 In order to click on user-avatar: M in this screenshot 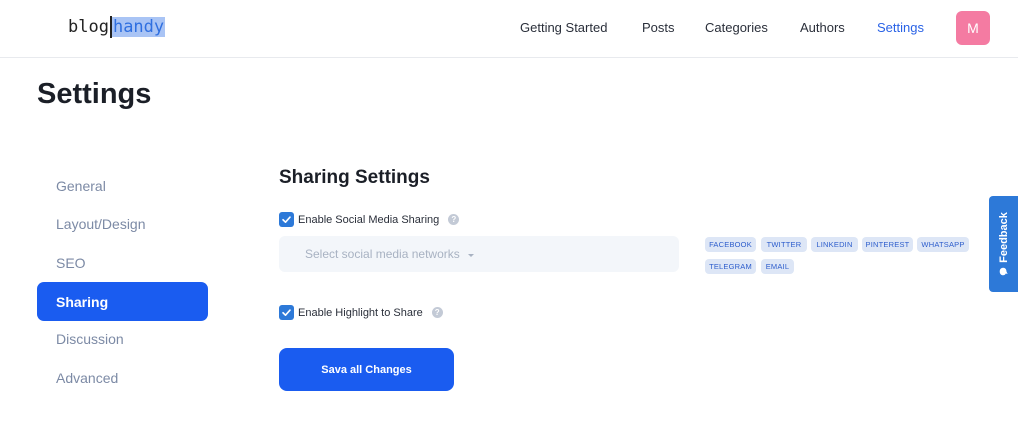, I will do `click(973, 28)`.